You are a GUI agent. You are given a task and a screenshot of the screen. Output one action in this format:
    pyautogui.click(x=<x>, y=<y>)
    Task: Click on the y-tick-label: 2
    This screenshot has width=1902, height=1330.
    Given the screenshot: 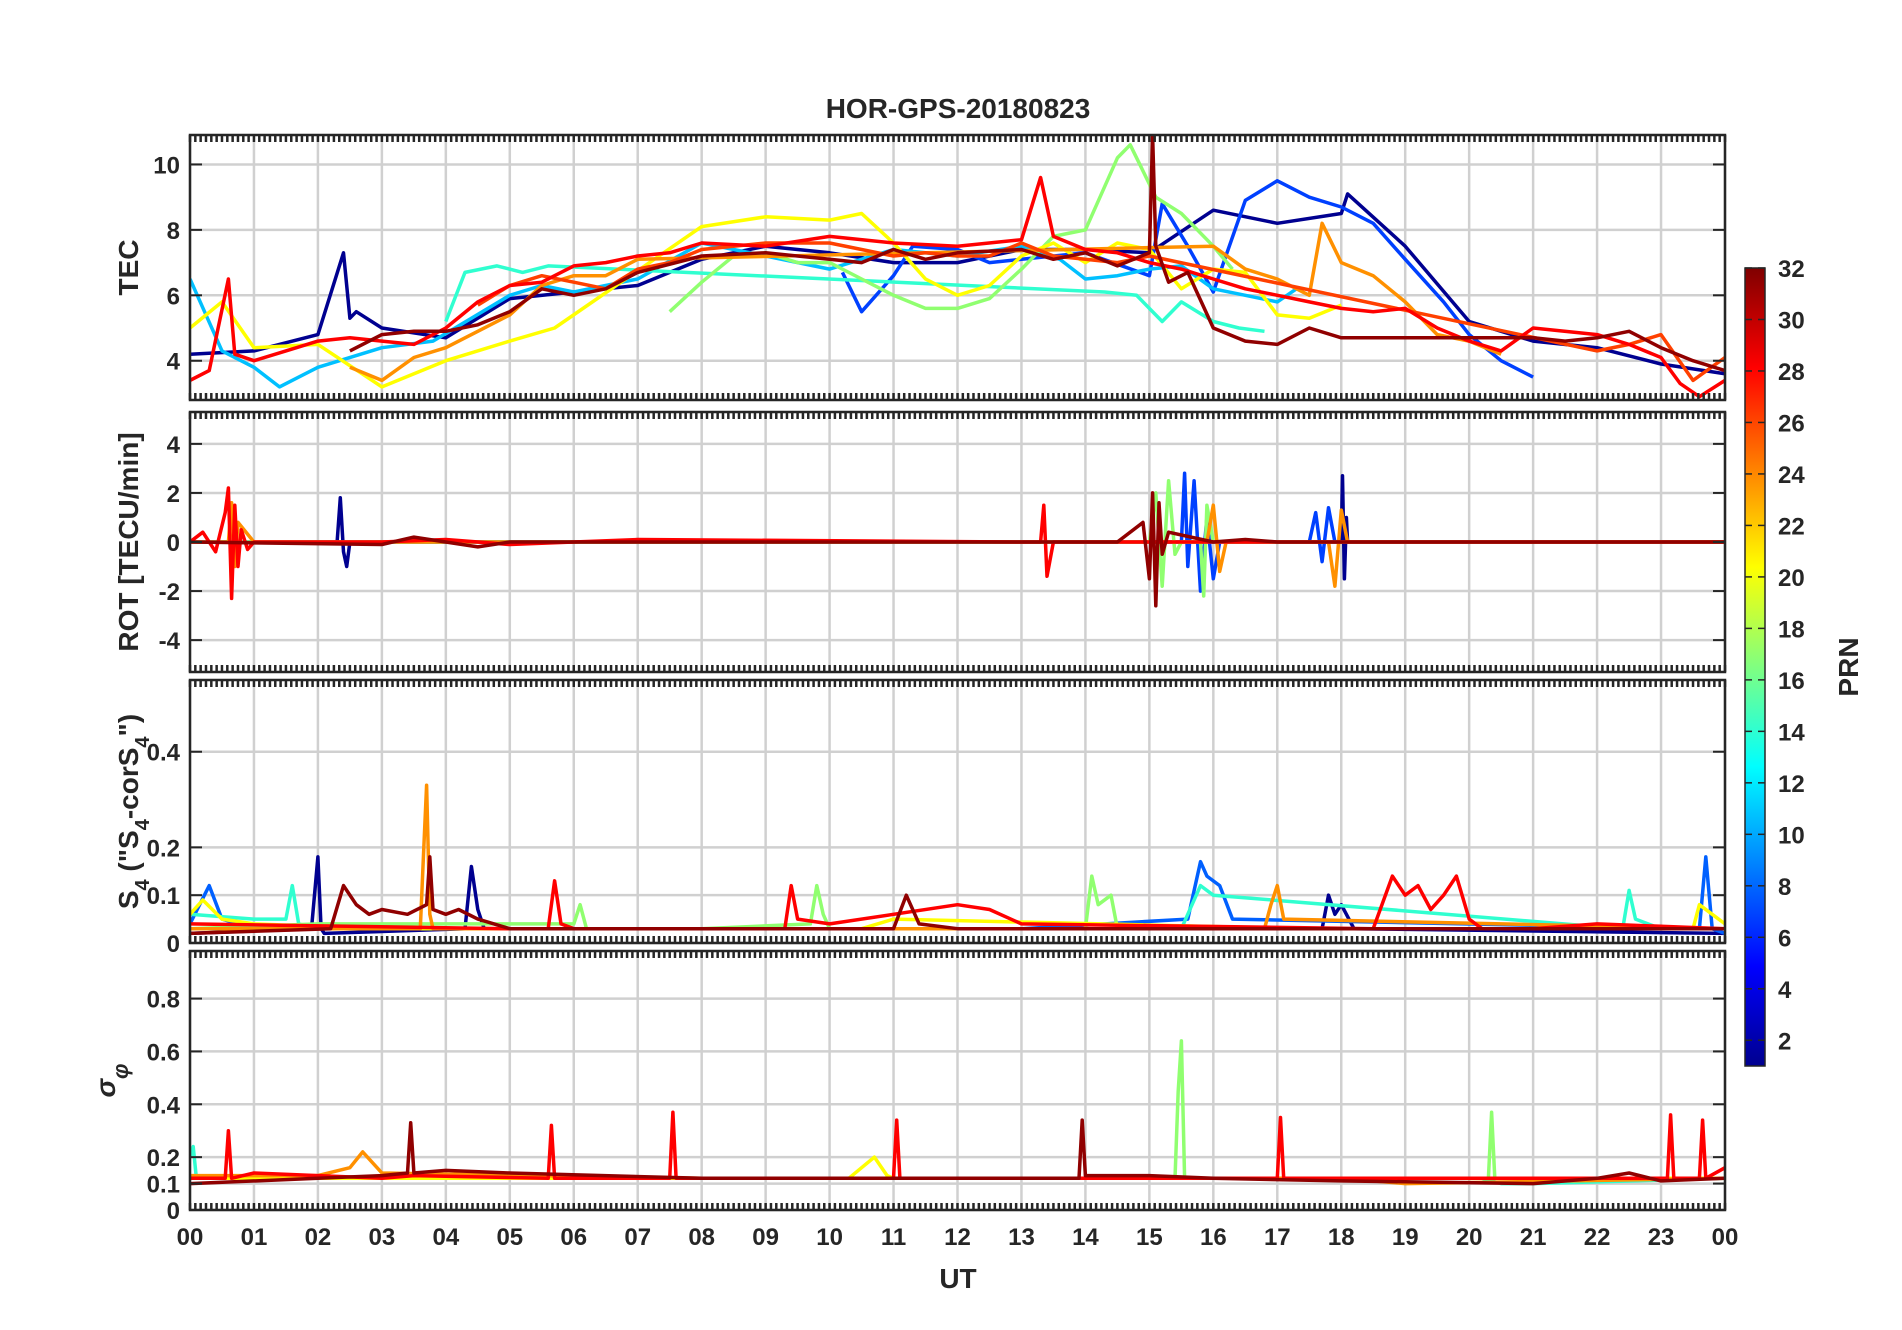 What is the action you would take?
    pyautogui.click(x=173, y=494)
    